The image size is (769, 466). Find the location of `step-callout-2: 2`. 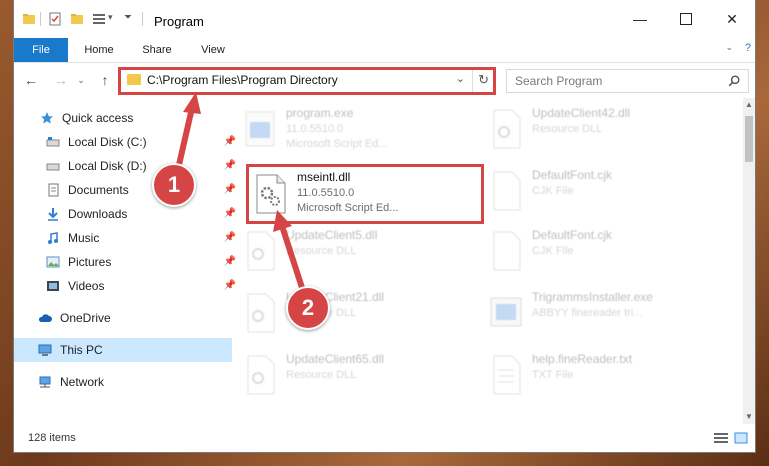

step-callout-2: 2 is located at coordinates (308, 308).